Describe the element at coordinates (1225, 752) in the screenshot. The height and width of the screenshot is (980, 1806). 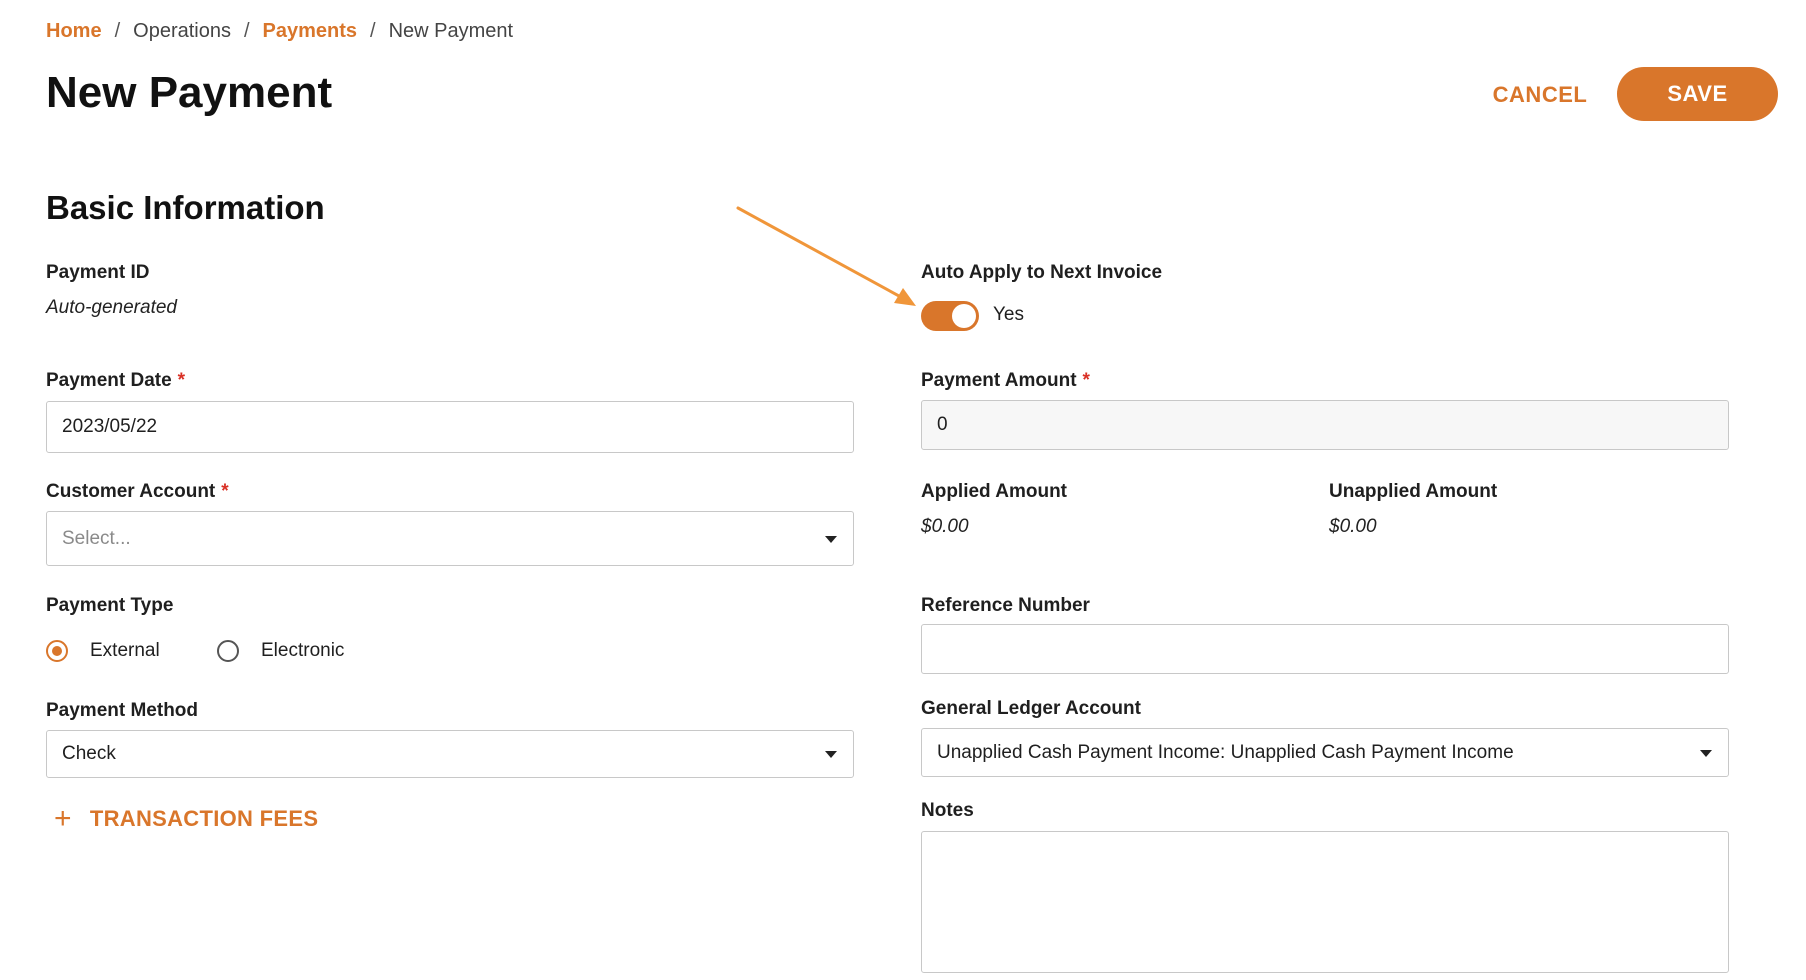
I see `general-ledger-account-value: Unapplied Cash Payment Income` at that location.